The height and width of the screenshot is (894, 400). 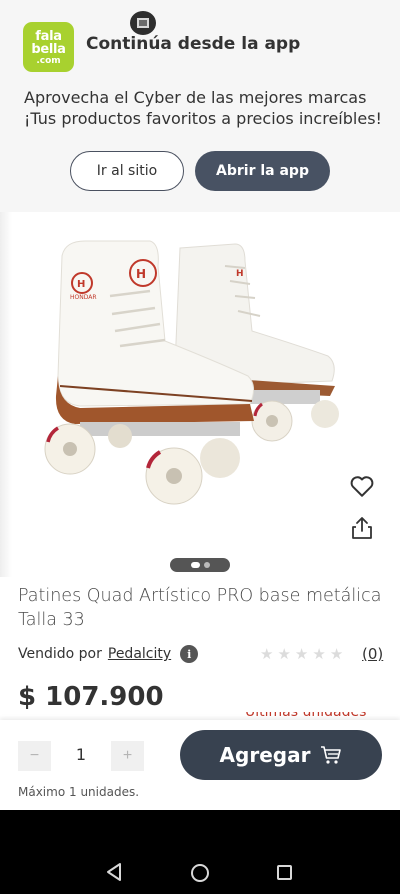 What do you see at coordinates (79, 792) in the screenshot?
I see `max-units-note: Máximo 1 unidades.` at bounding box center [79, 792].